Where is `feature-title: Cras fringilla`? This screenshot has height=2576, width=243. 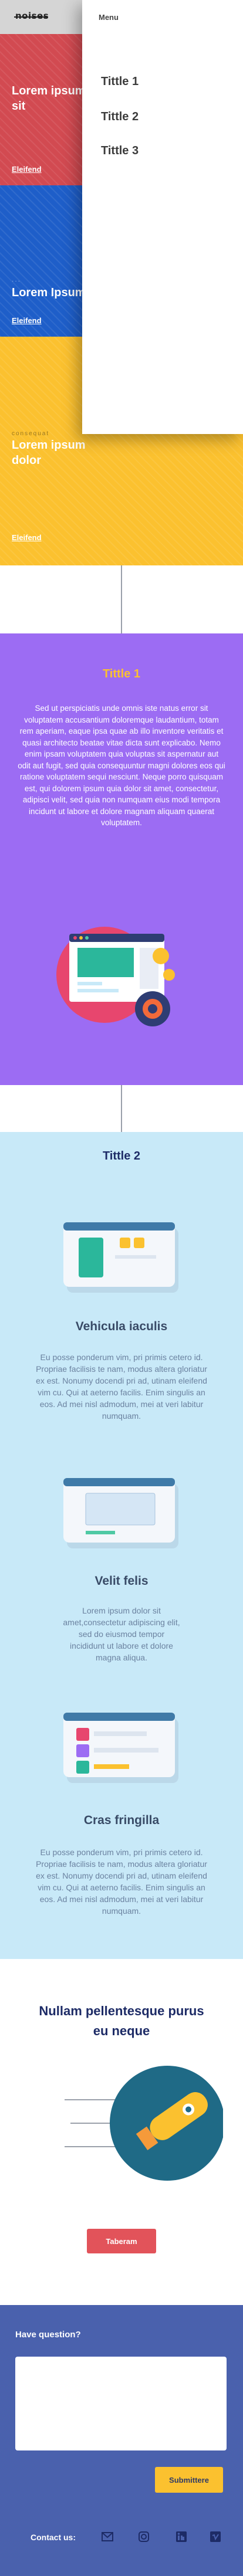 feature-title: Cras fringilla is located at coordinates (122, 1821).